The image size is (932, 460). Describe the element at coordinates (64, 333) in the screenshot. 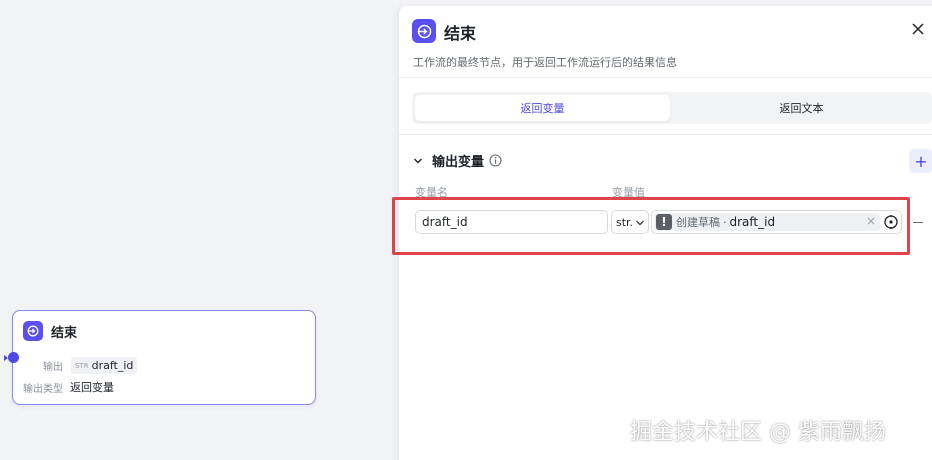

I see `node-title: 结束` at that location.